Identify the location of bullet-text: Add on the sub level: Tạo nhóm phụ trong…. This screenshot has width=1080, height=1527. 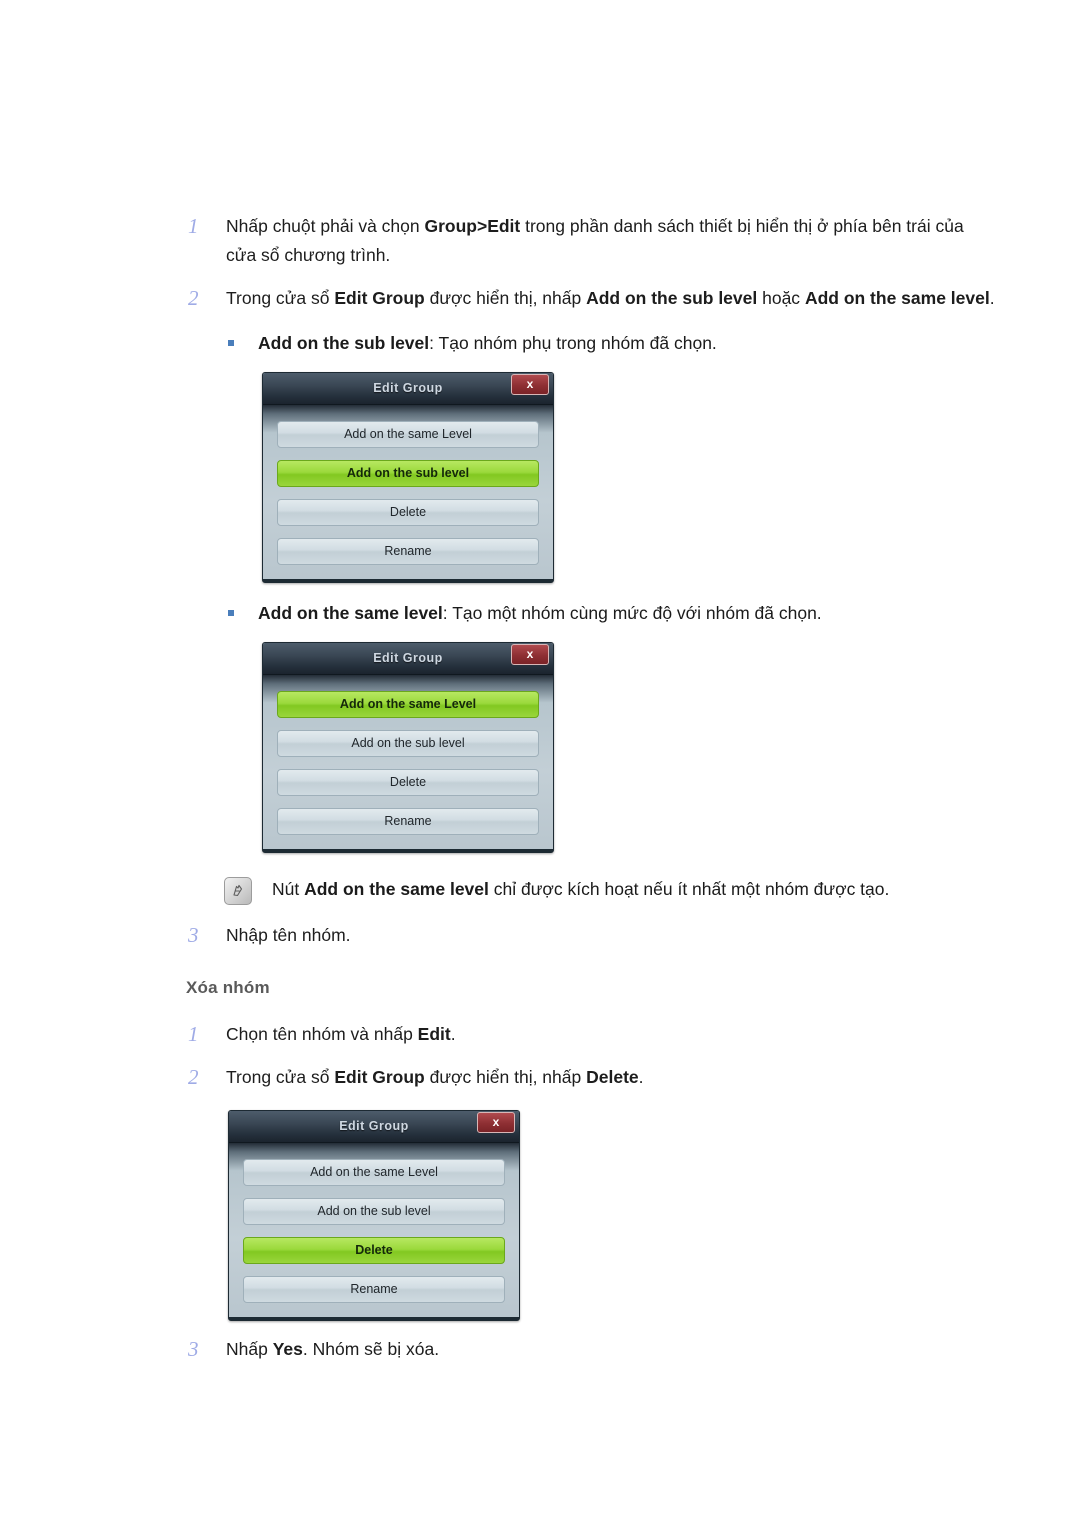
(487, 343).